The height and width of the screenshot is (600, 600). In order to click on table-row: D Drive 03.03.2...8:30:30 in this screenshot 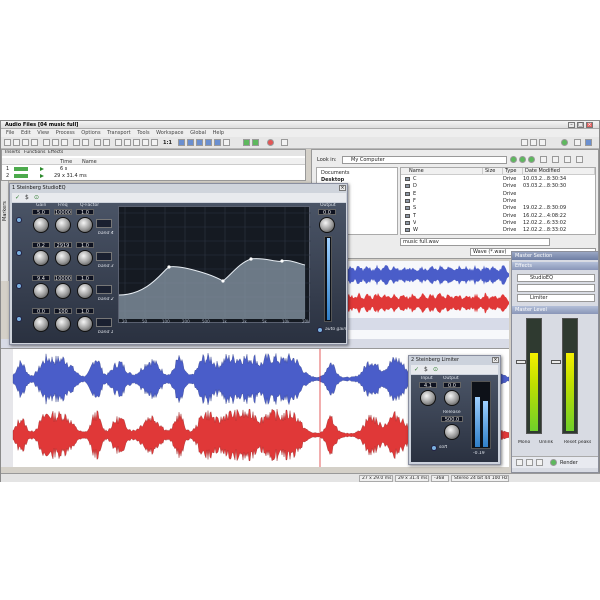, I will do `click(498, 186)`.